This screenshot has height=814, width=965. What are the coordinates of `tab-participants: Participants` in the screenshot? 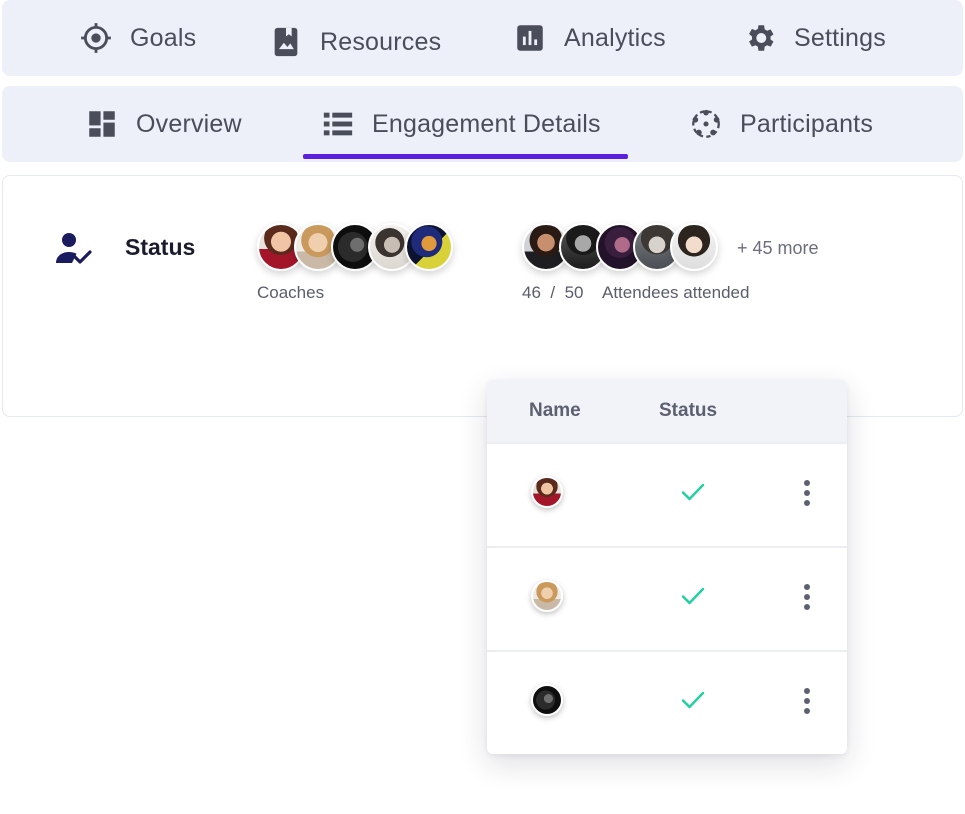 It's located at (780, 124).